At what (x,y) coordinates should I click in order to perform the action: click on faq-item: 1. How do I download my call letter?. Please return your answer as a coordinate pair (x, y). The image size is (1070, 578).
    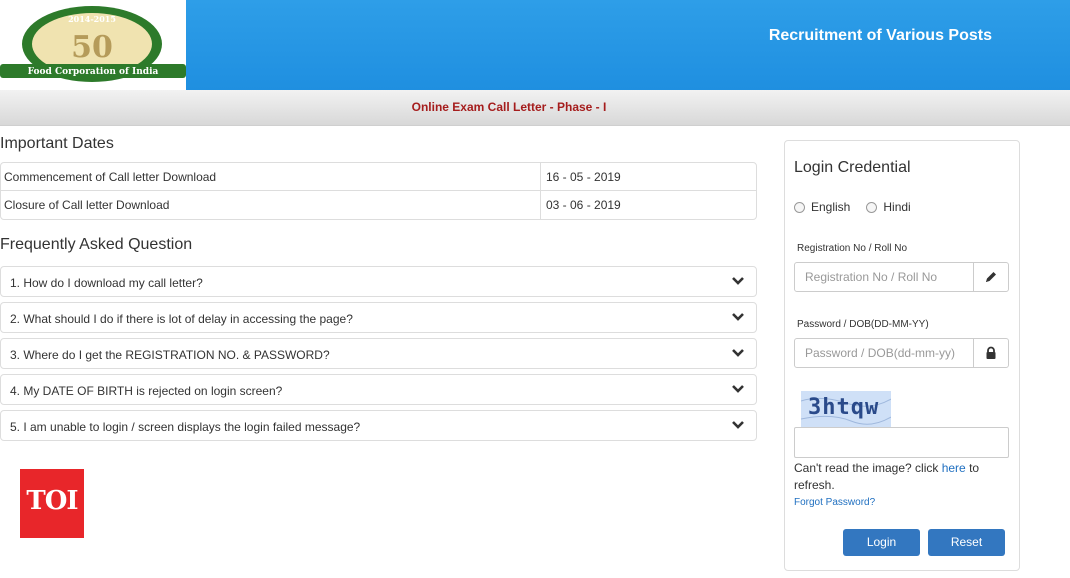
    Looking at the image, I should click on (378, 281).